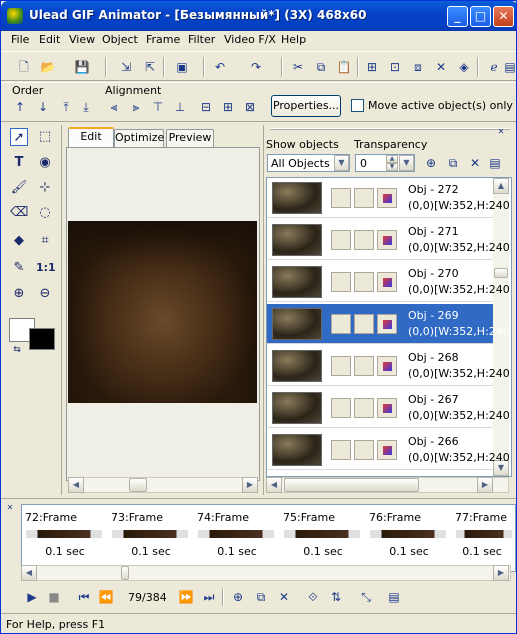 Image resolution: width=517 pixels, height=634 pixels. What do you see at coordinates (238, 597) in the screenshot?
I see `add-frame-icon: ⊕` at bounding box center [238, 597].